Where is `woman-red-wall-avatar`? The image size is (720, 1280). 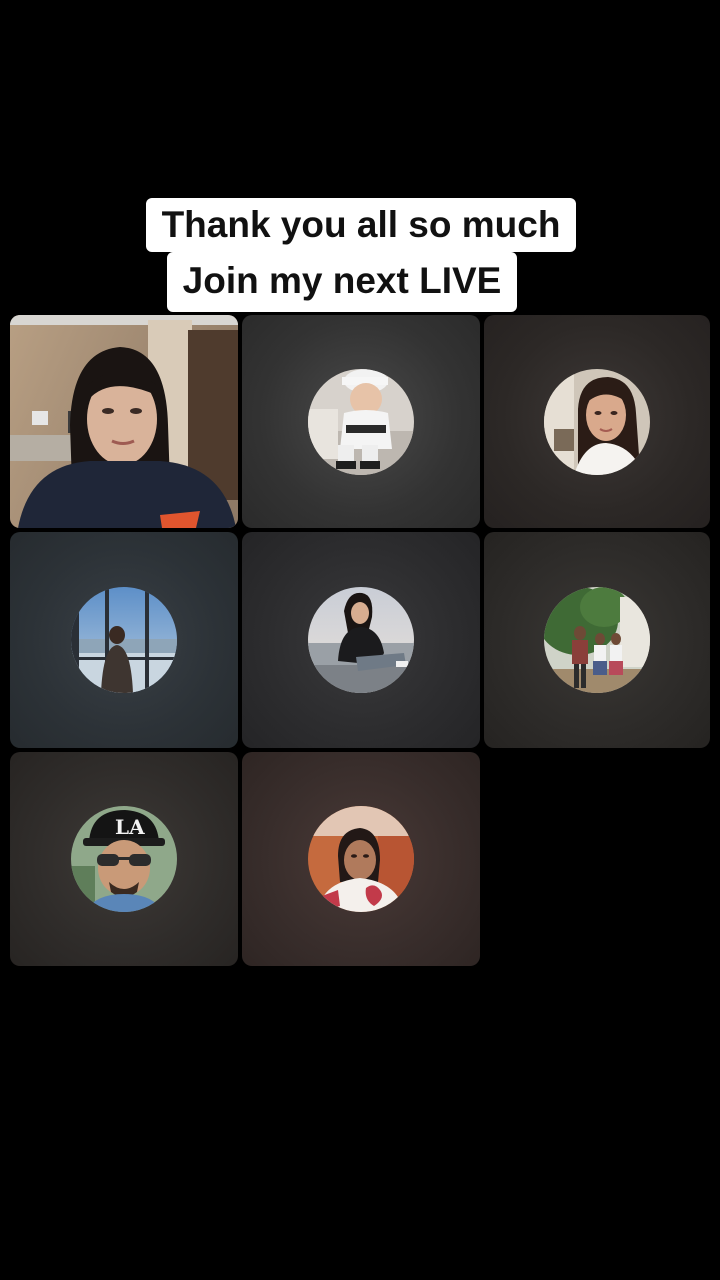
woman-red-wall-avatar is located at coordinates (361, 859).